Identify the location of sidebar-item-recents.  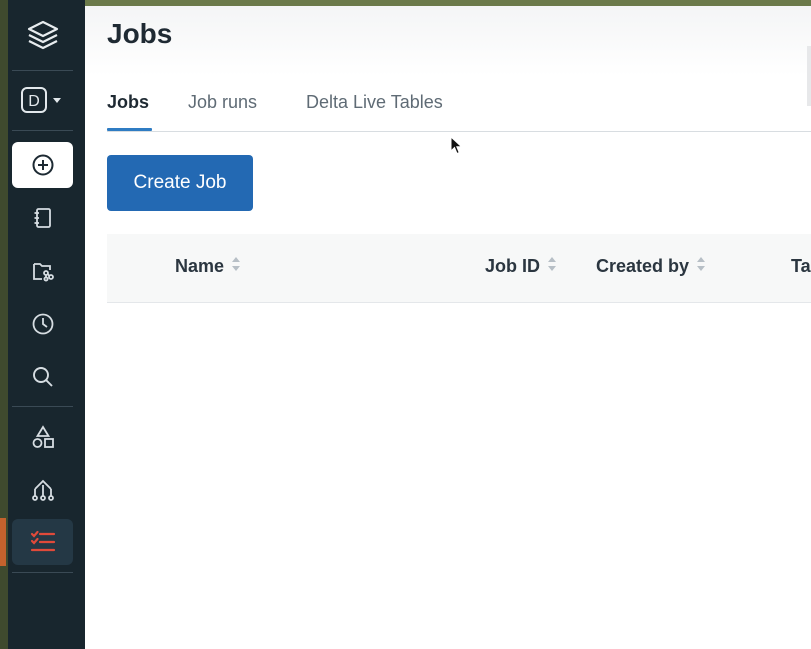
(42, 324).